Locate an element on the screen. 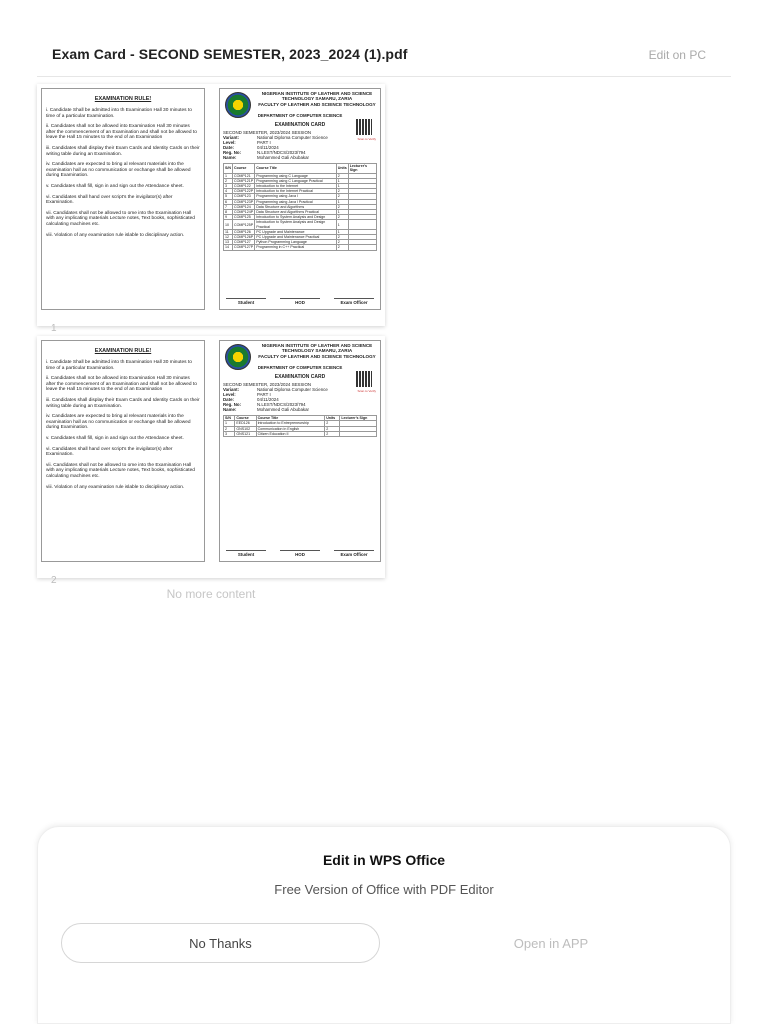  table-cell: COMP124P is located at coordinates (243, 212).